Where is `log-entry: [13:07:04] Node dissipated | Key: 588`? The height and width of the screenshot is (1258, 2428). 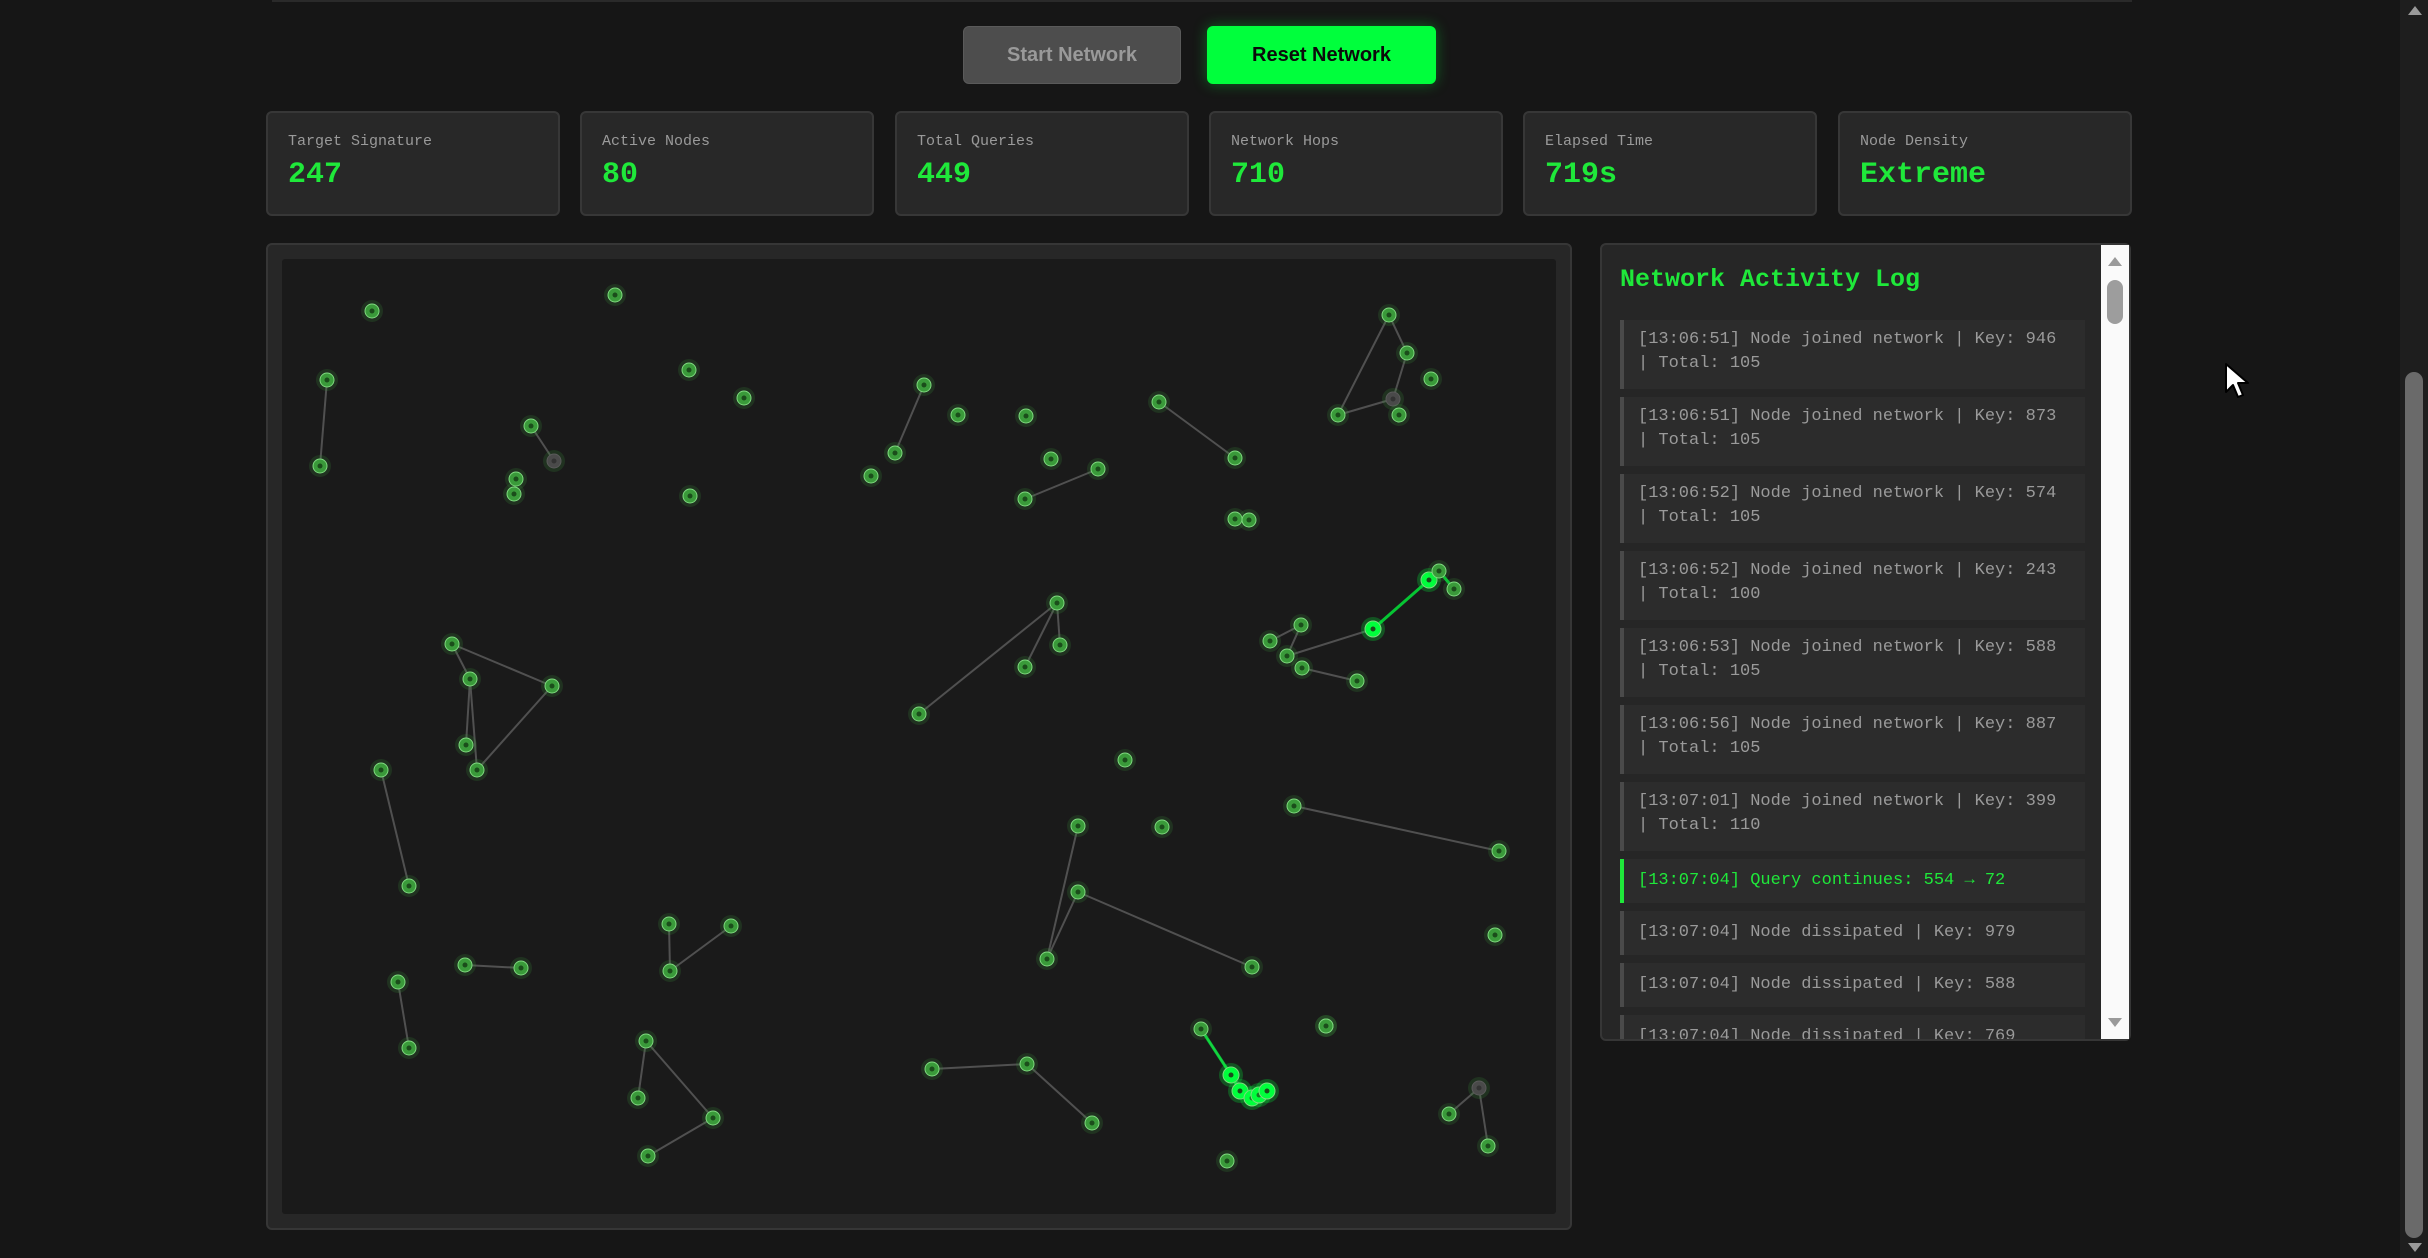
log-entry: [13:07:04] Node dissipated | Key: 588 is located at coordinates (1852, 985).